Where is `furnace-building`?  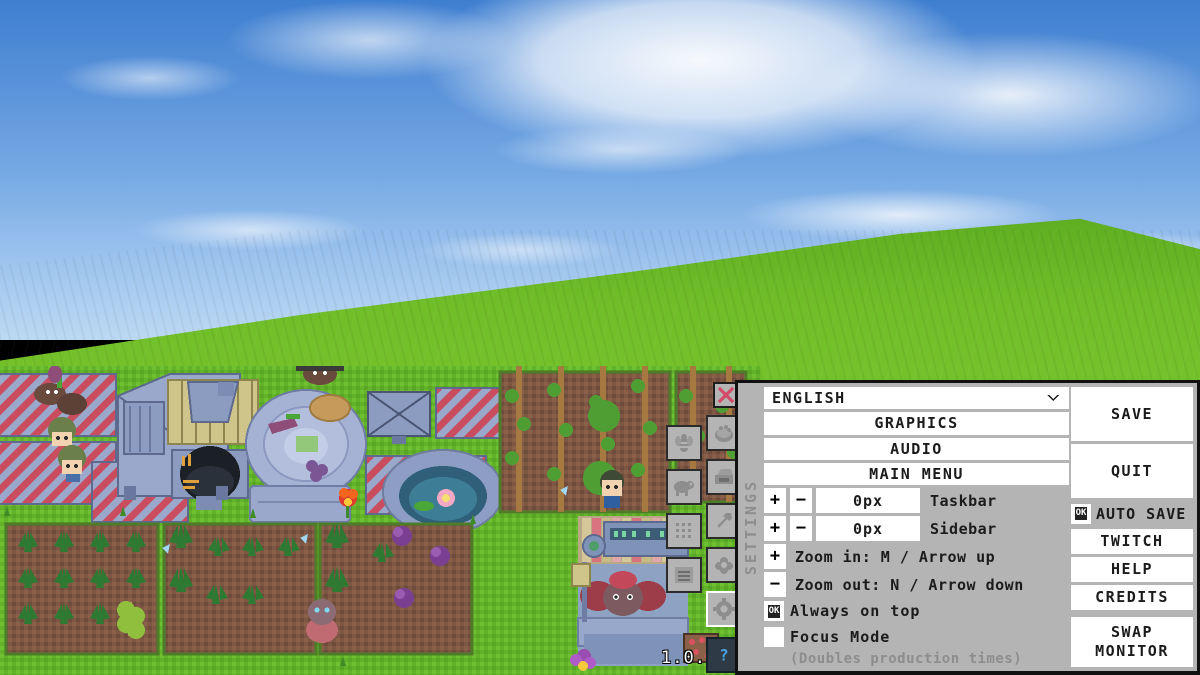
furnace-building is located at coordinates (187, 441).